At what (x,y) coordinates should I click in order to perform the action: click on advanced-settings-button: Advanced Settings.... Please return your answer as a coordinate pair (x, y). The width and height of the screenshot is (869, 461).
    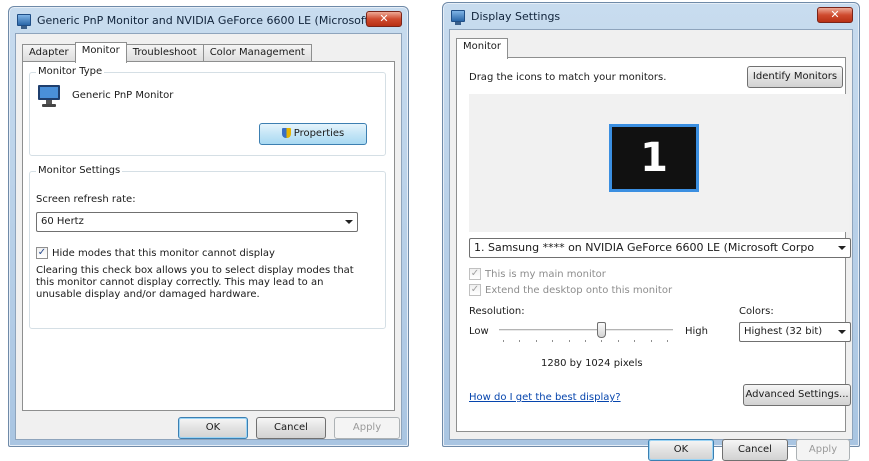
    Looking at the image, I should click on (797, 395).